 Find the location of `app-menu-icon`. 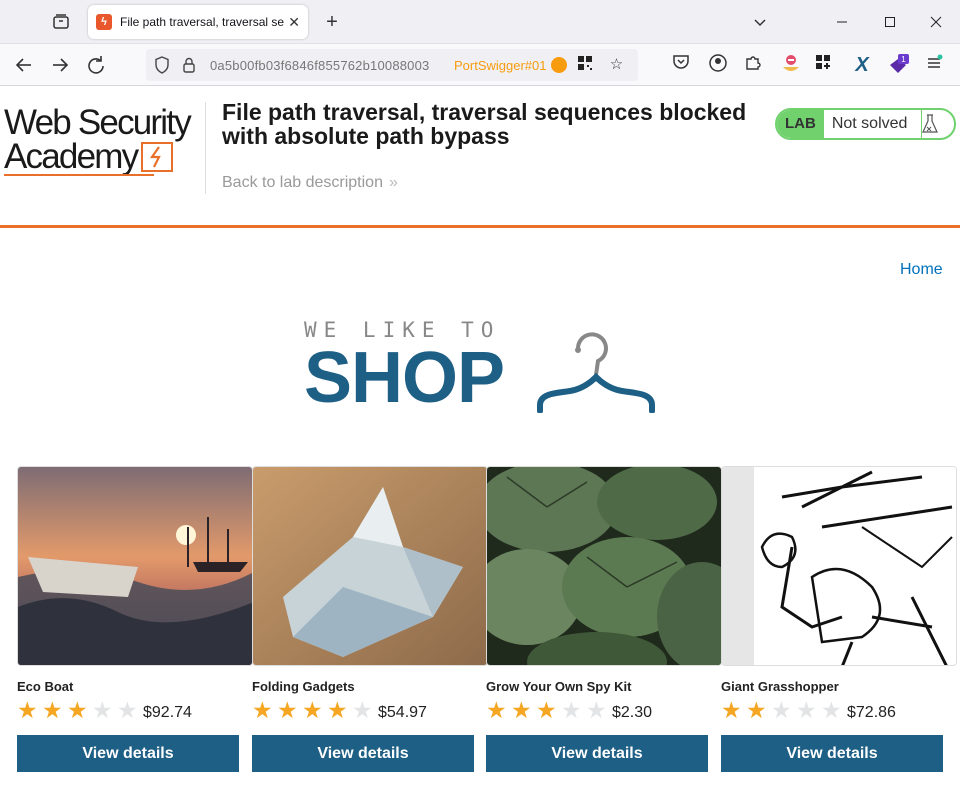

app-menu-icon is located at coordinates (936, 65).